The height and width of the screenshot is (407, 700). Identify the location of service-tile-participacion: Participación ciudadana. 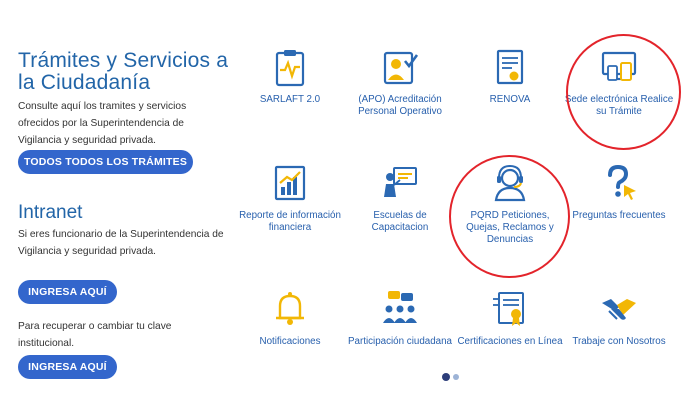
(400, 318).